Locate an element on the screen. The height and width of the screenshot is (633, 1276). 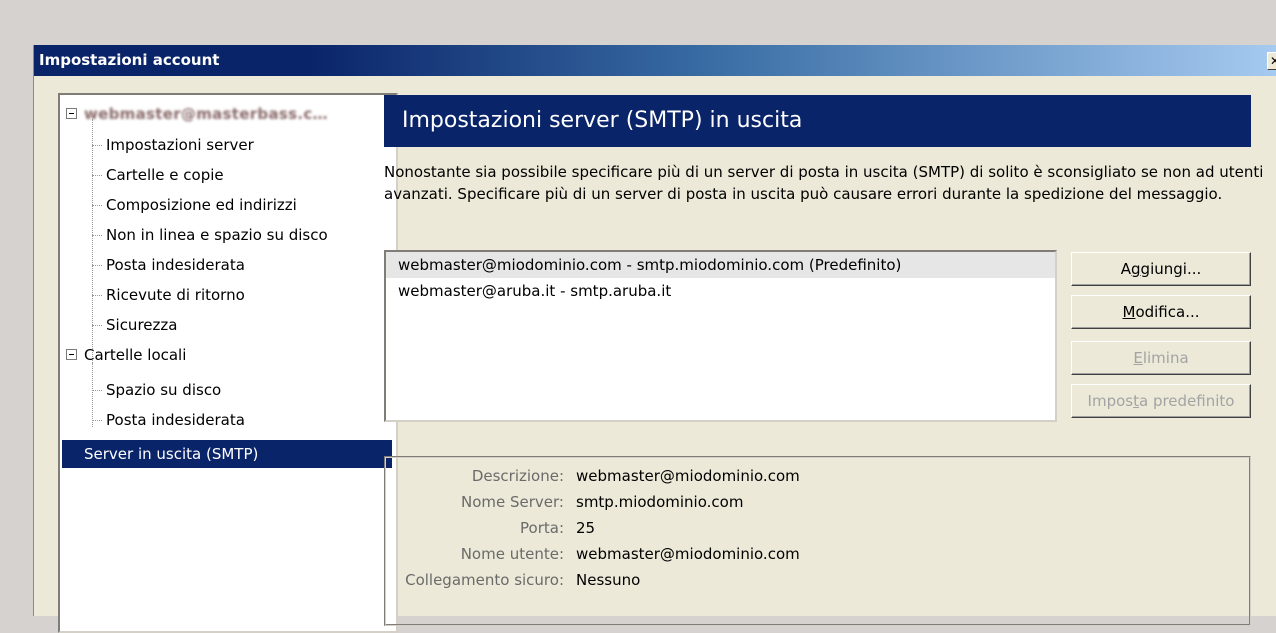
tree-item-label: Spazio su disco is located at coordinates (164, 390).